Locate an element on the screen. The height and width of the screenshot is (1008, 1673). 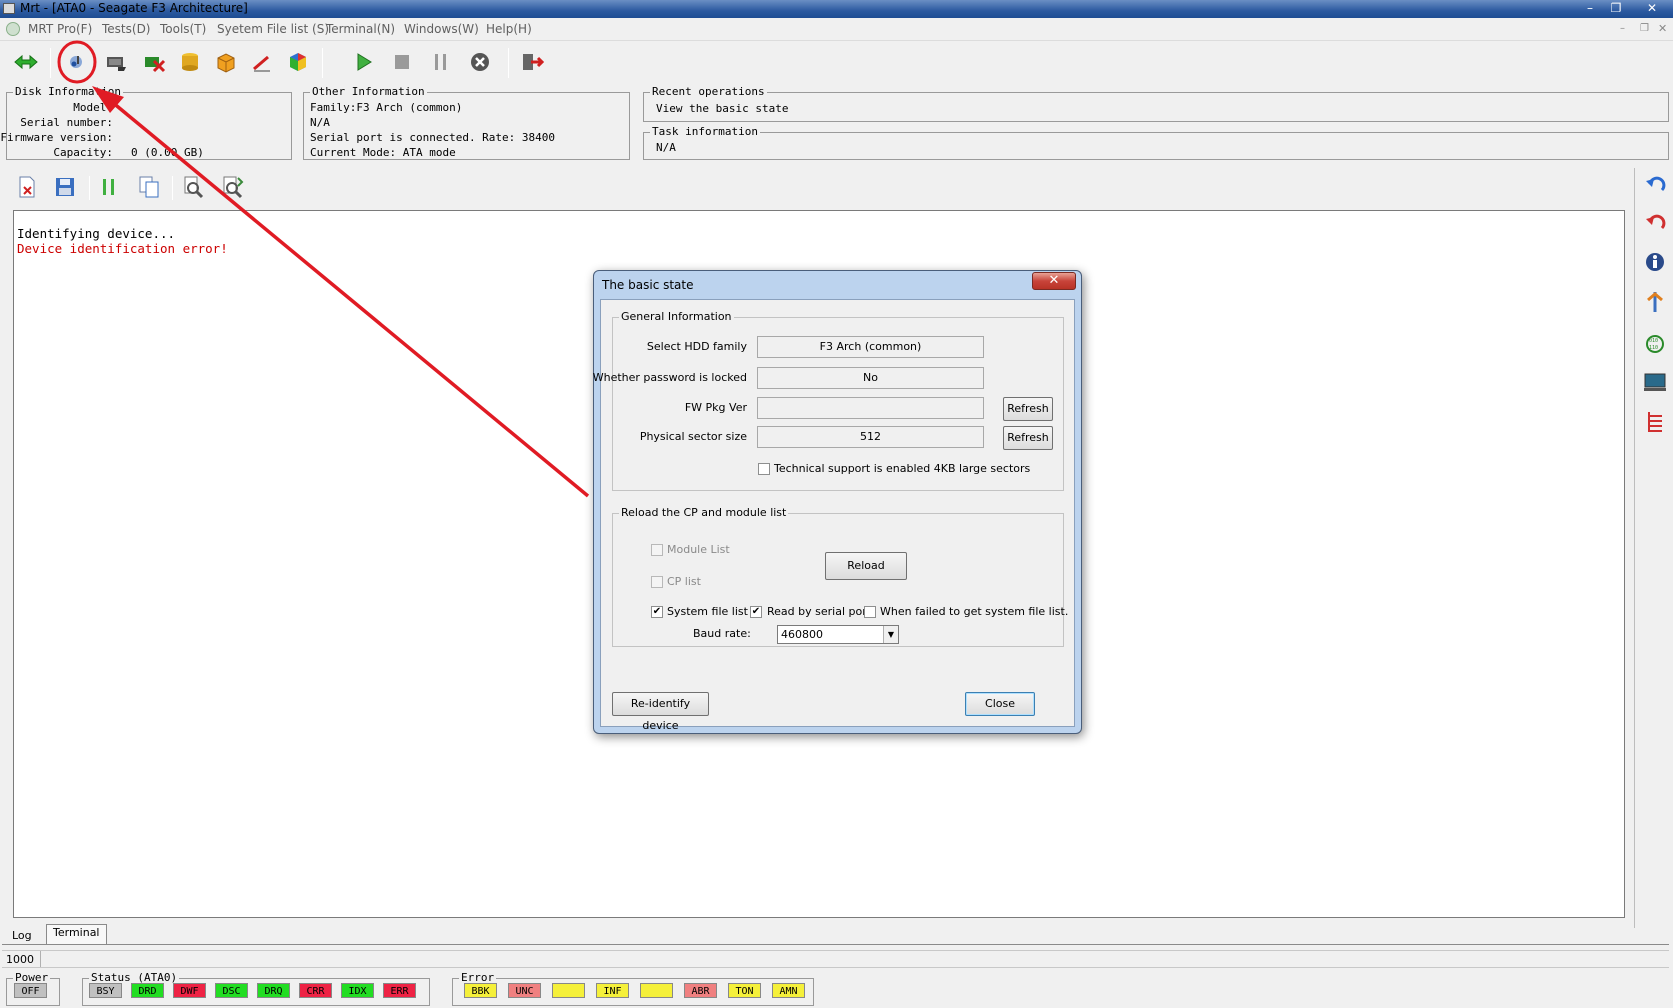
annotation-arrow-line is located at coordinates (344, 294).